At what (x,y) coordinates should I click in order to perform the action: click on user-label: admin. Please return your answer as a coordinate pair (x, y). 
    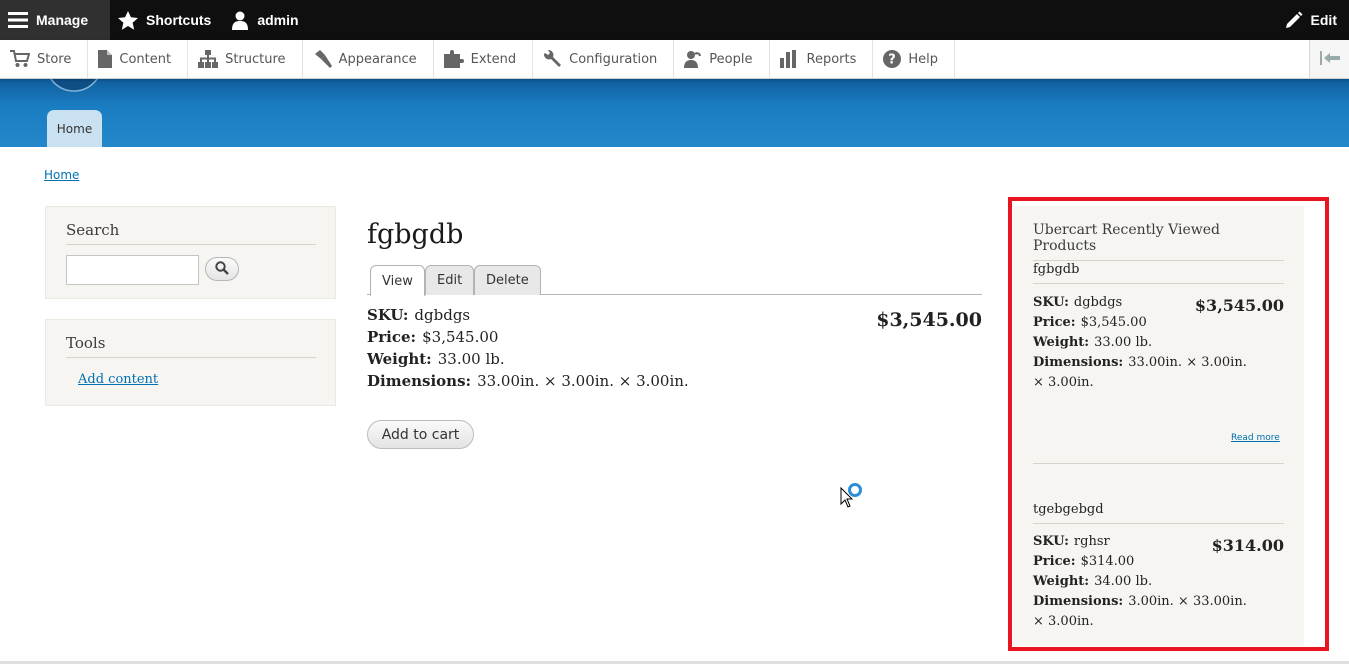
    Looking at the image, I should click on (278, 20).